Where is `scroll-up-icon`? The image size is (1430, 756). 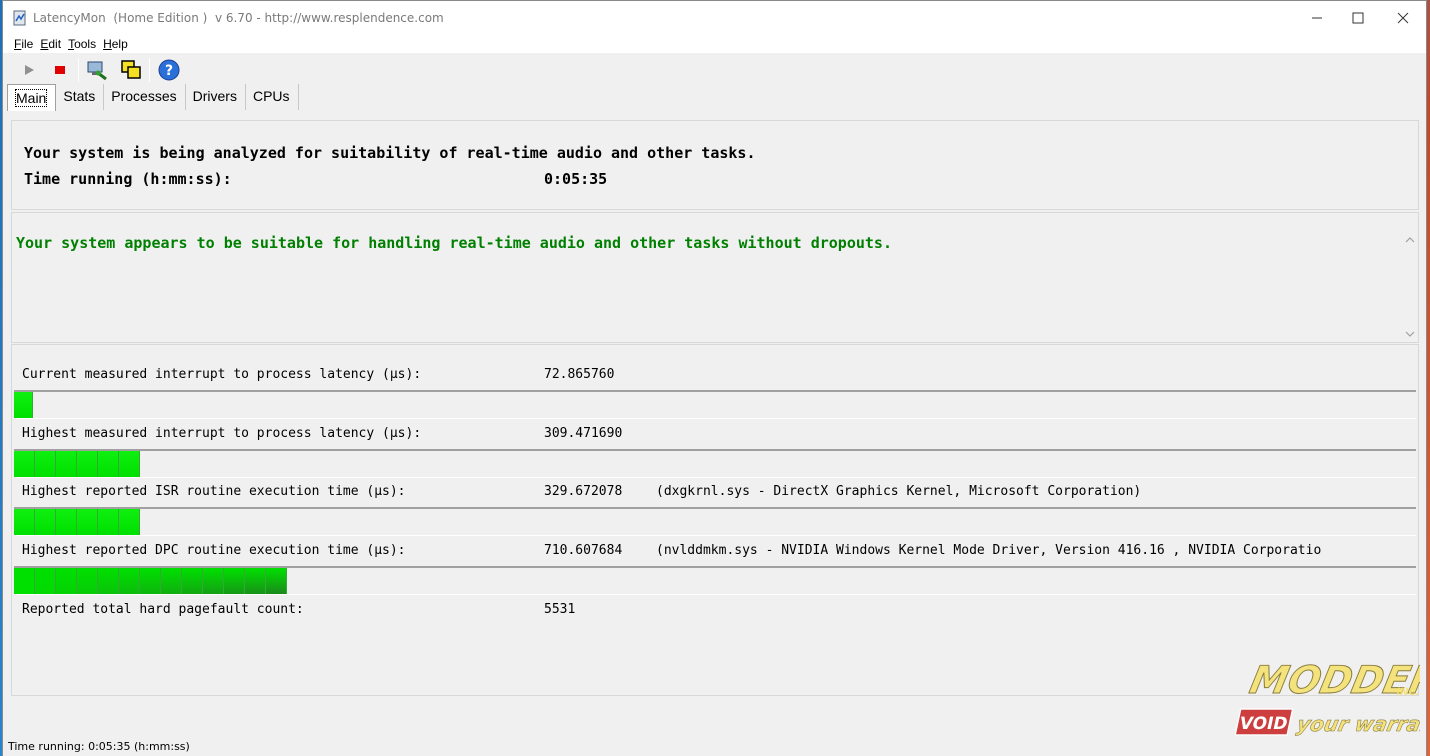
scroll-up-icon is located at coordinates (1410, 240).